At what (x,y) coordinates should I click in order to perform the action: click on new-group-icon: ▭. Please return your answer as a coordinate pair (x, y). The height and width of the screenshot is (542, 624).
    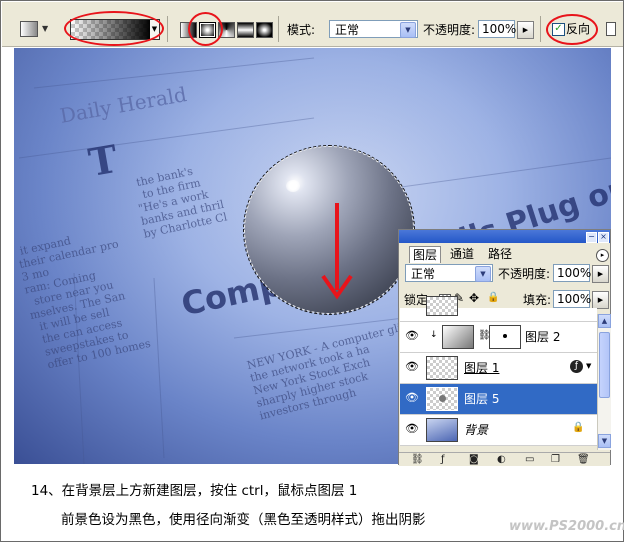
    Looking at the image, I should click on (529, 459).